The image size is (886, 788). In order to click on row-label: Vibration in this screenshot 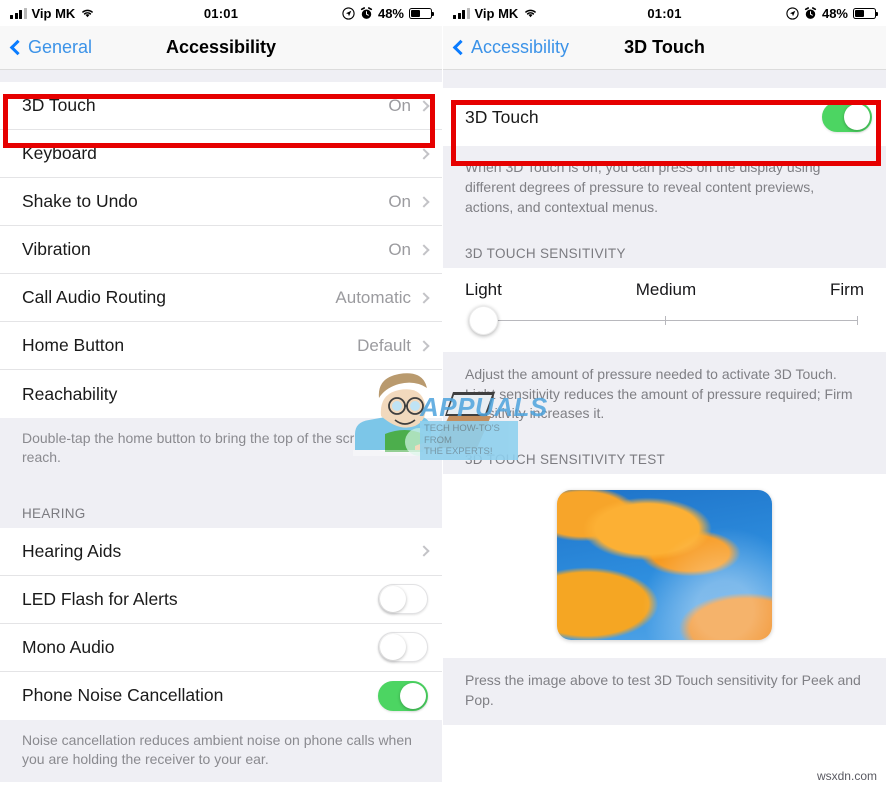, I will do `click(56, 249)`.